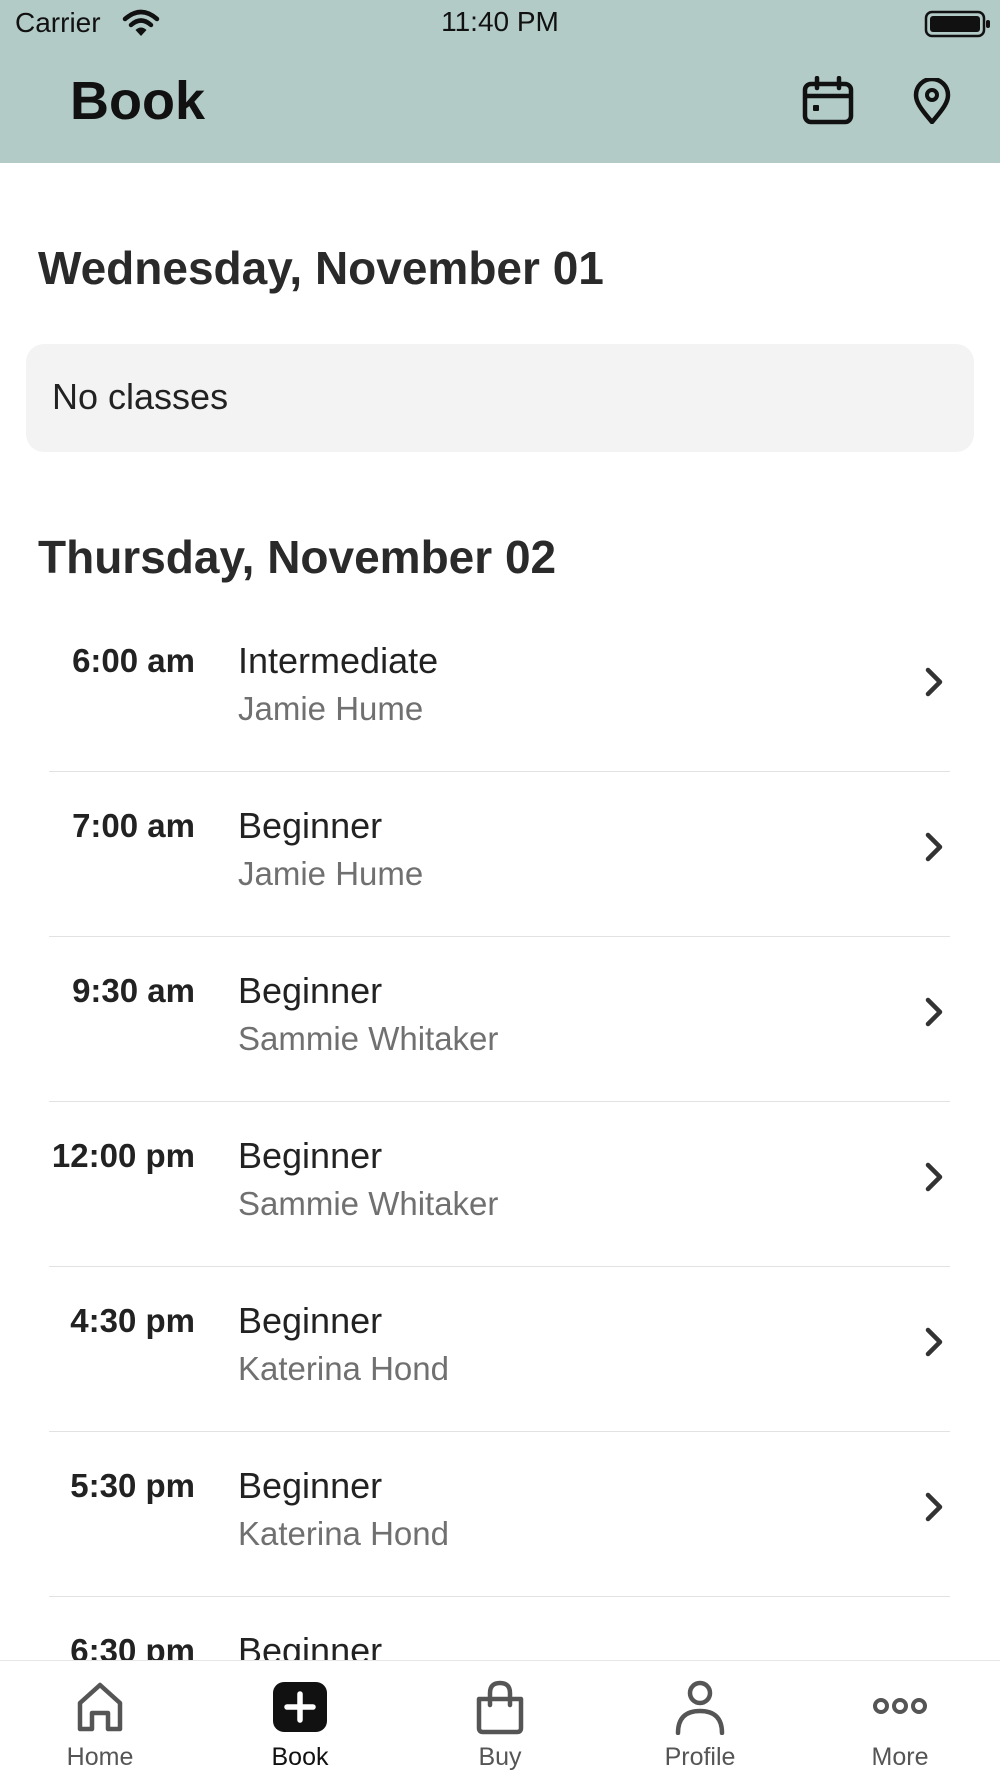  Describe the element at coordinates (300, 1709) in the screenshot. I see `plus-square-icon` at that location.